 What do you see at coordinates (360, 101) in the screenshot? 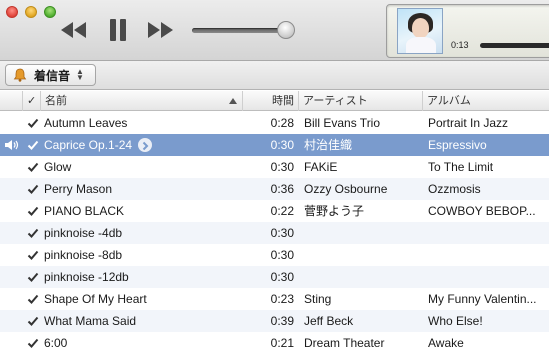
I see `header-artist: アーティスト` at bounding box center [360, 101].